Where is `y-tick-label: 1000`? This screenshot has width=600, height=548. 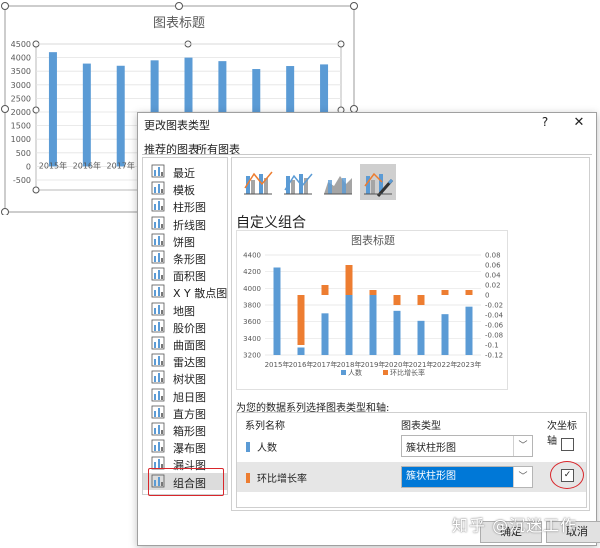 y-tick-label: 1000 is located at coordinates (21, 139).